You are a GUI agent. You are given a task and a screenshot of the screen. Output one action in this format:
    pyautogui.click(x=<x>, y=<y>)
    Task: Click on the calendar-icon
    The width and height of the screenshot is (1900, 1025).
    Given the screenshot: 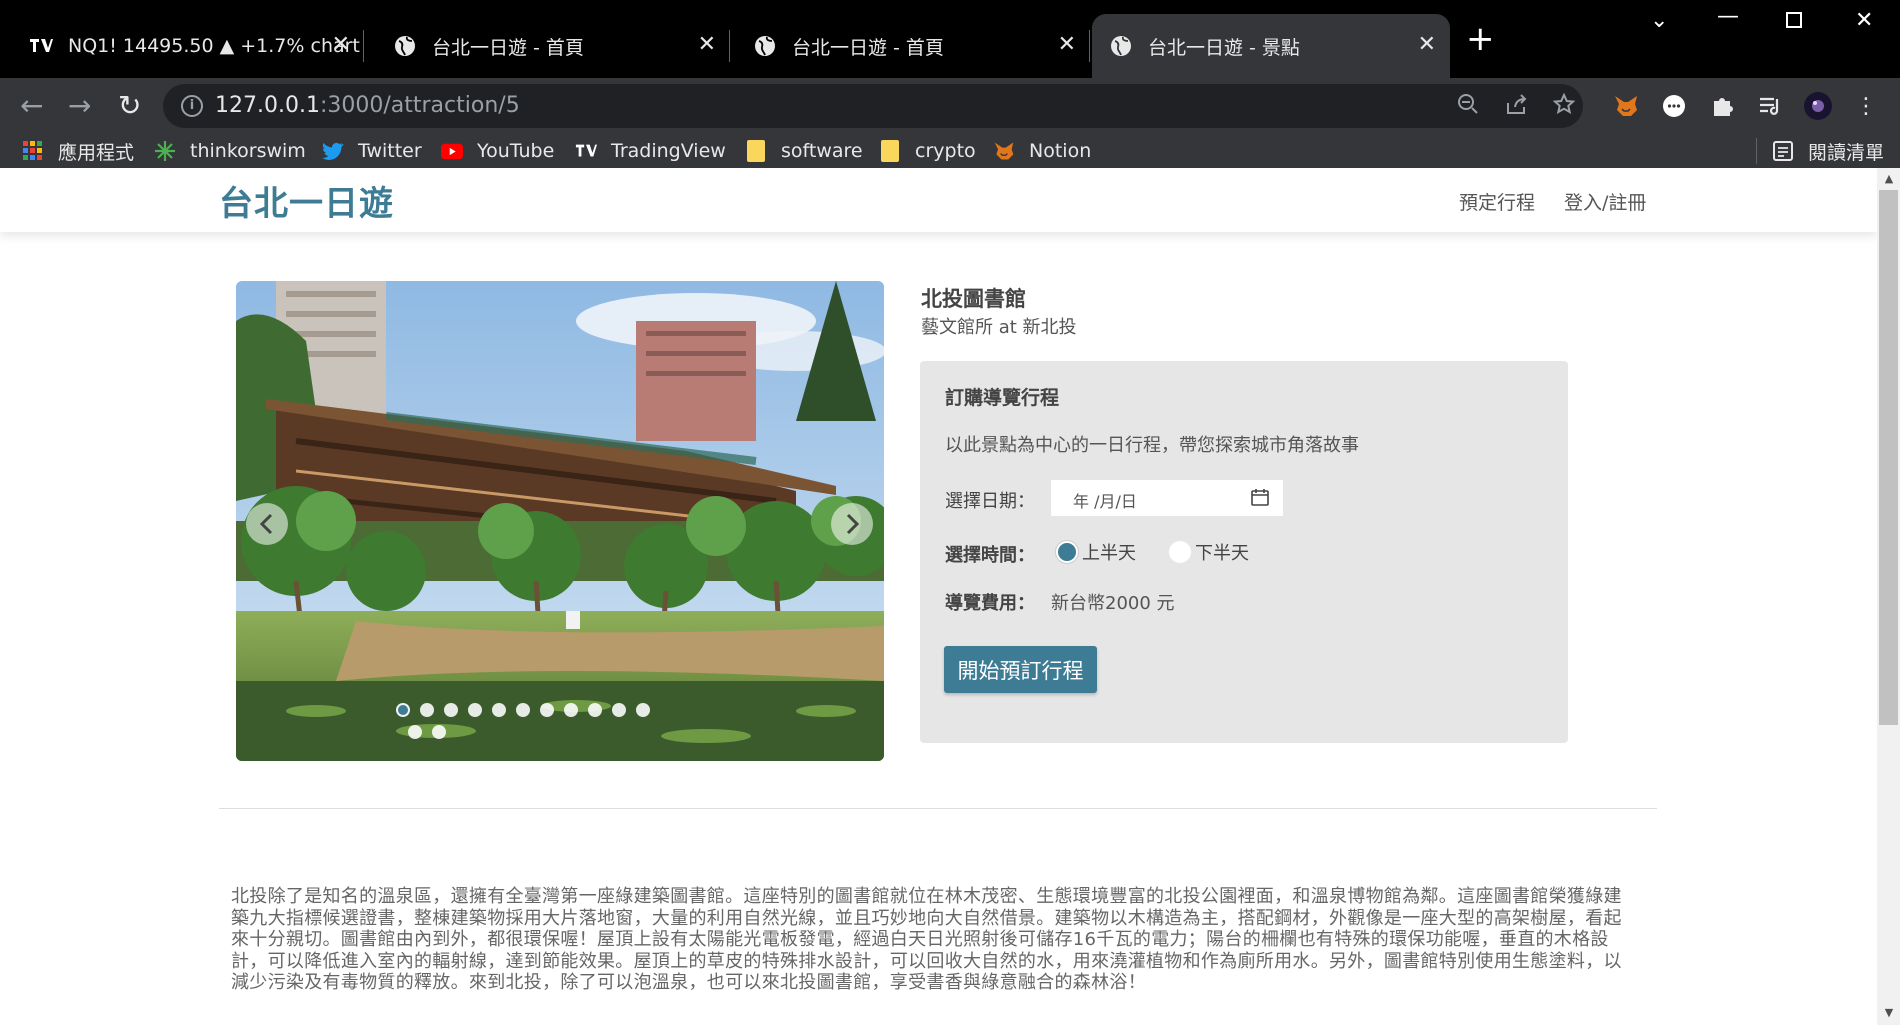 What is the action you would take?
    pyautogui.click(x=1260, y=497)
    